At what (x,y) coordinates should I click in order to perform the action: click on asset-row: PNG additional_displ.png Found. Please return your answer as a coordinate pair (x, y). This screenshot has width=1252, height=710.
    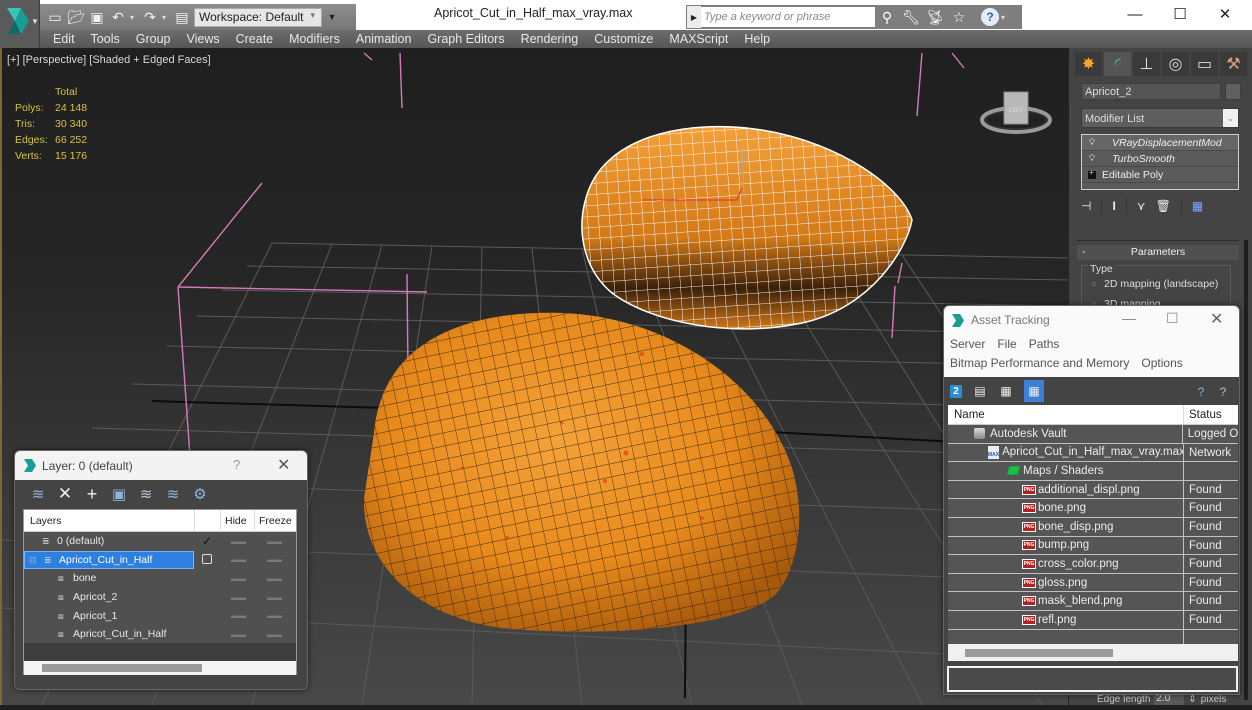
    Looking at the image, I should click on (1093, 490).